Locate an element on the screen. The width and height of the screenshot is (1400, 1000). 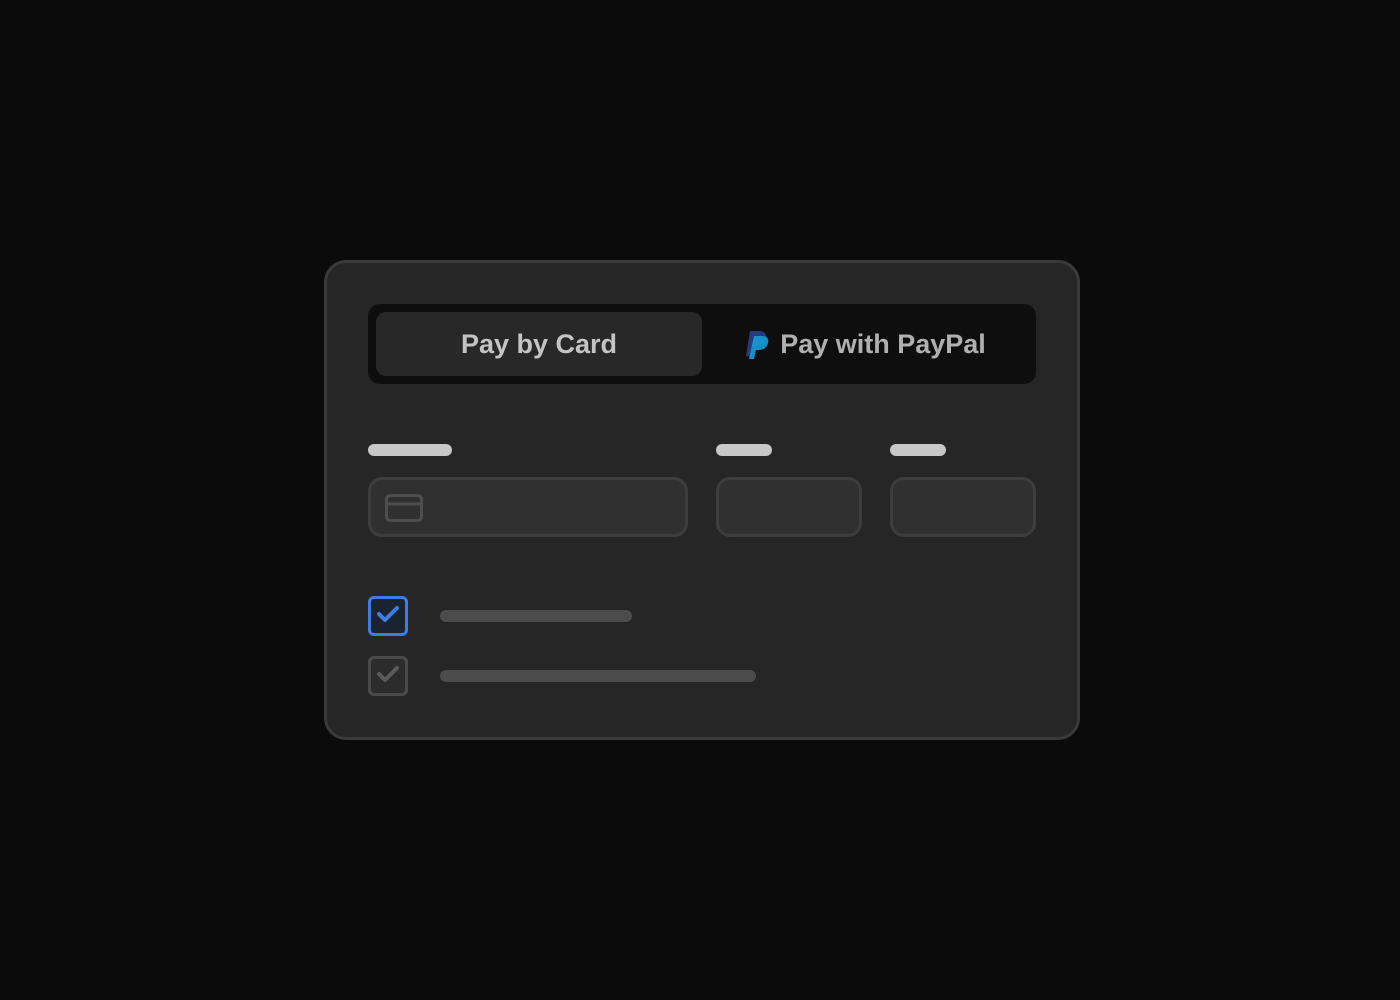
cvc-input is located at coordinates (963, 507).